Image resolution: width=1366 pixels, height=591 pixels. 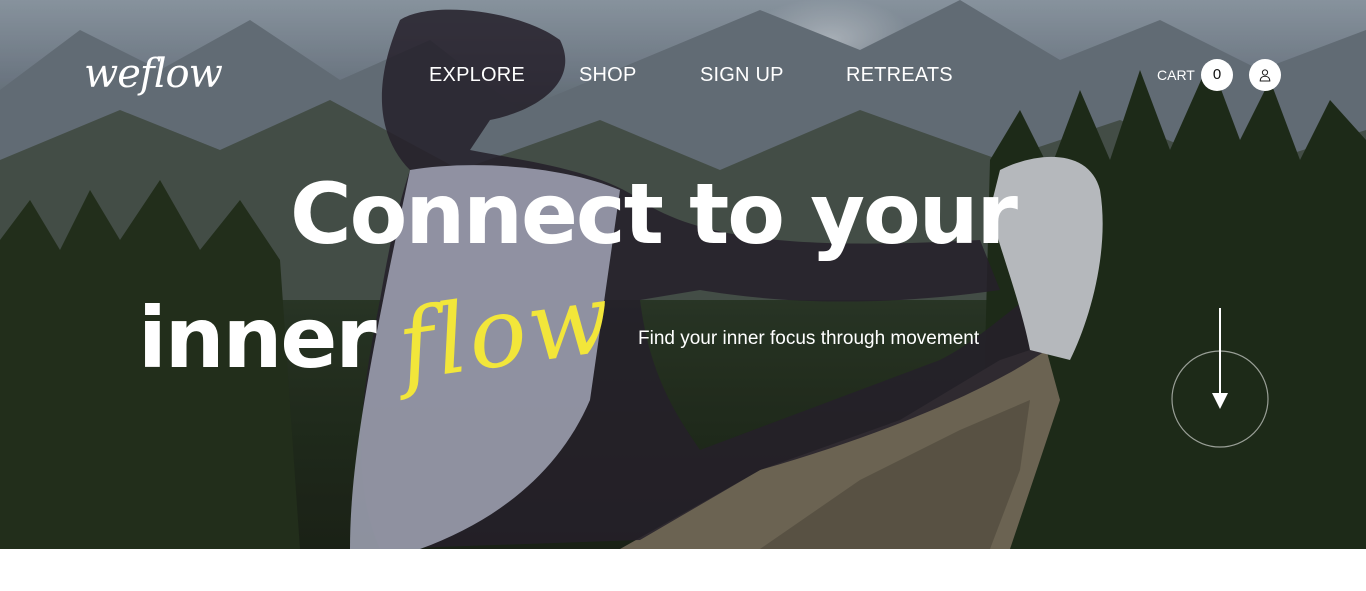 I want to click on account-button, so click(x=1265, y=75).